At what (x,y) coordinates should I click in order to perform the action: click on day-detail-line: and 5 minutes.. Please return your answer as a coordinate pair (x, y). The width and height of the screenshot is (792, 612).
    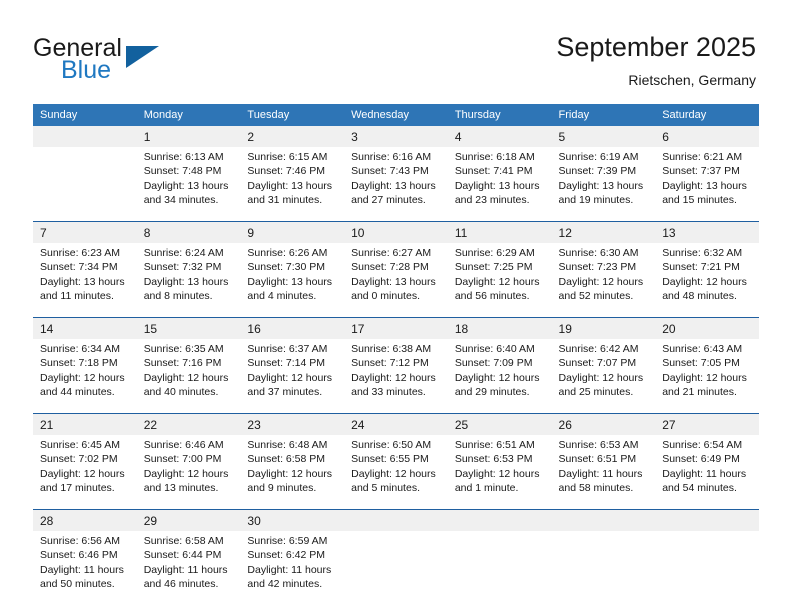
    Looking at the image, I should click on (385, 487).